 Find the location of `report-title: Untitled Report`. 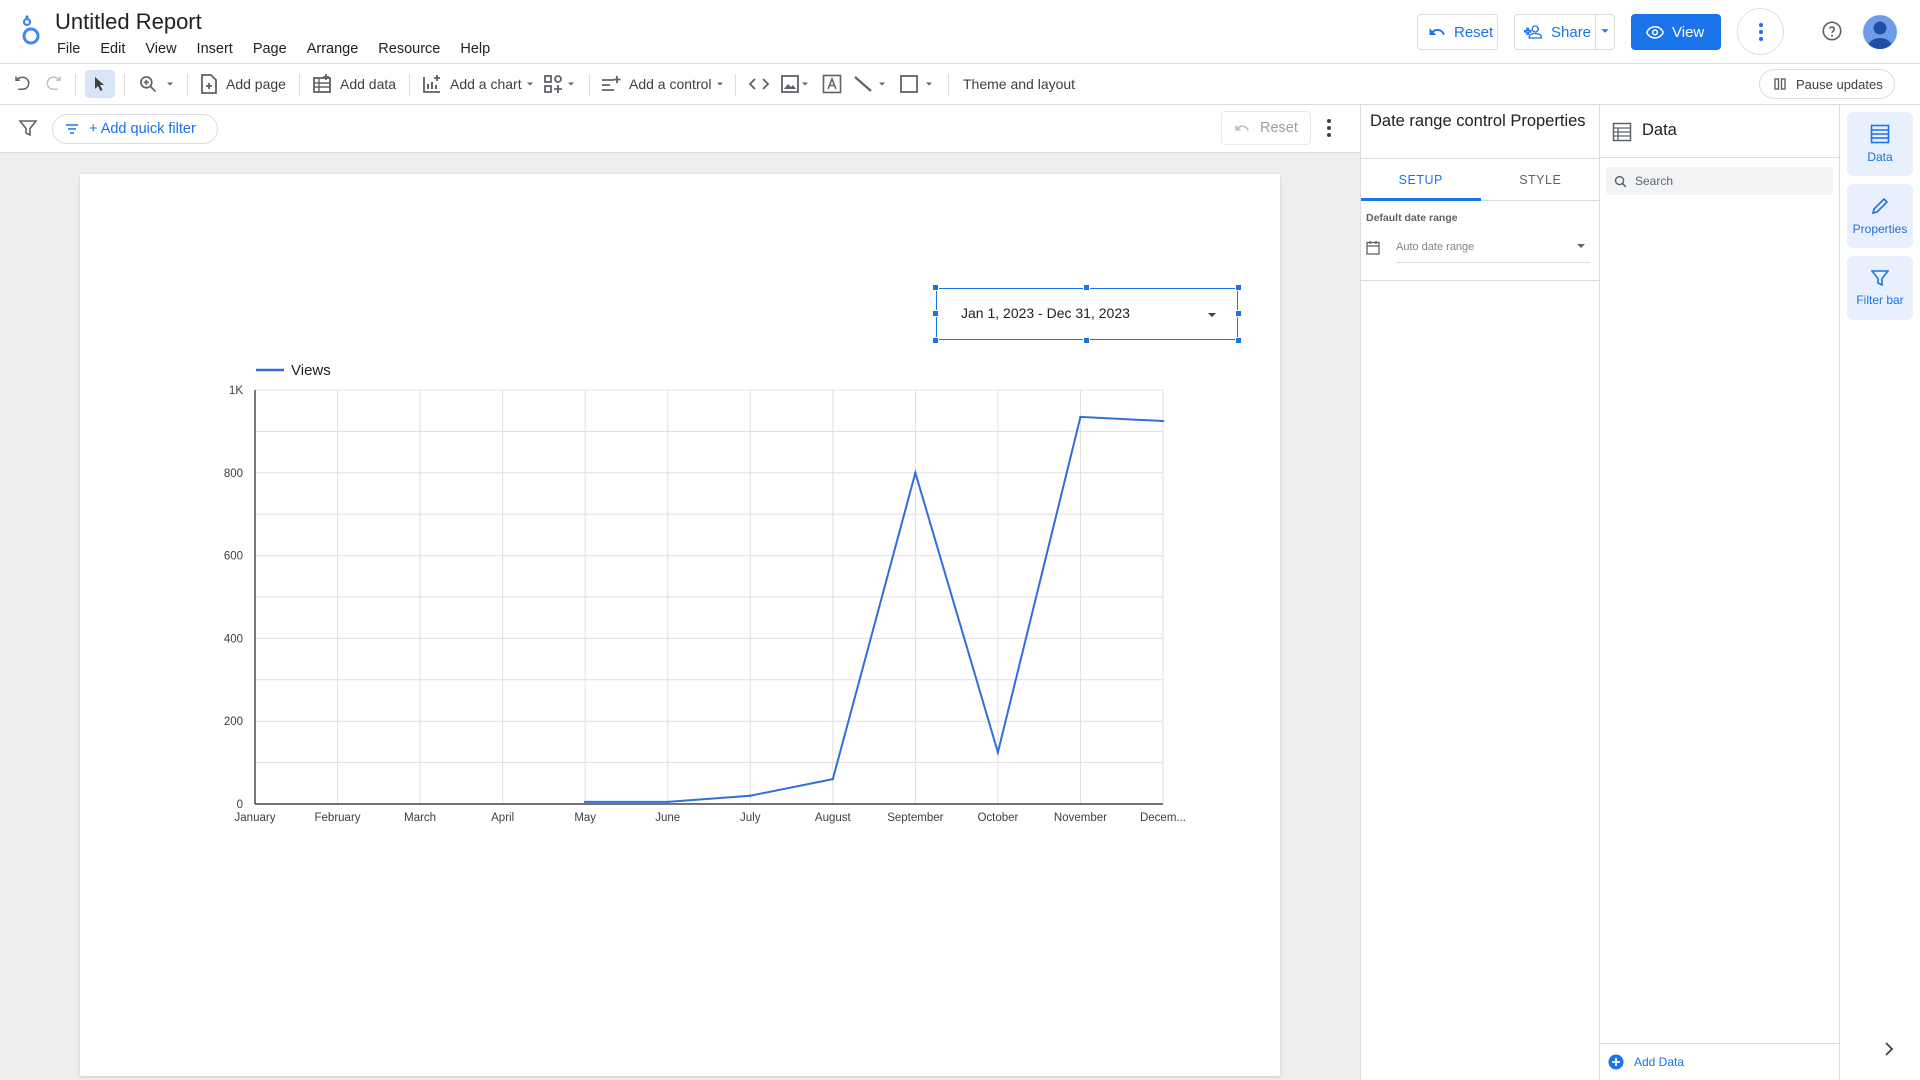

report-title: Untitled Report is located at coordinates (128, 22).